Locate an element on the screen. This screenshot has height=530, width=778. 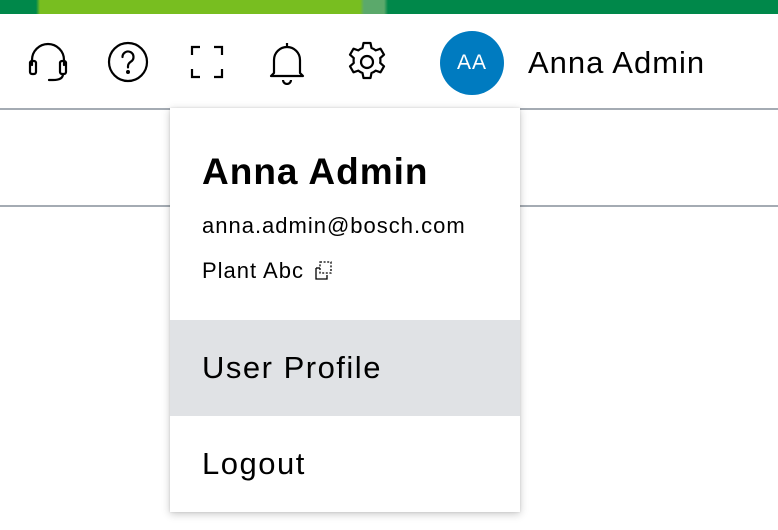
headset-icon is located at coordinates (48, 62).